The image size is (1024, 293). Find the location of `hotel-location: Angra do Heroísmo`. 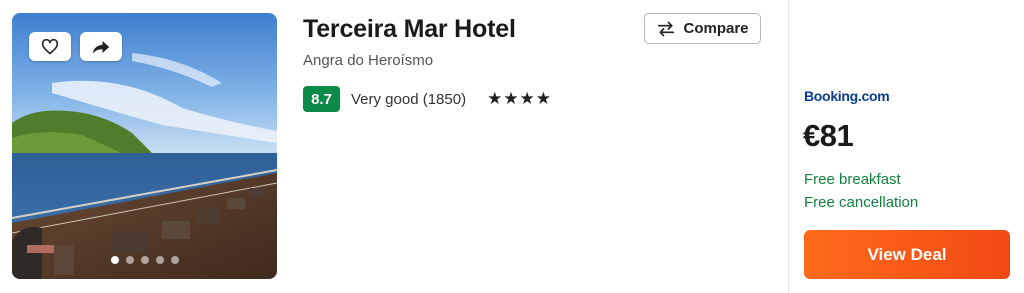

hotel-location: Angra do Heroísmo is located at coordinates (368, 60).